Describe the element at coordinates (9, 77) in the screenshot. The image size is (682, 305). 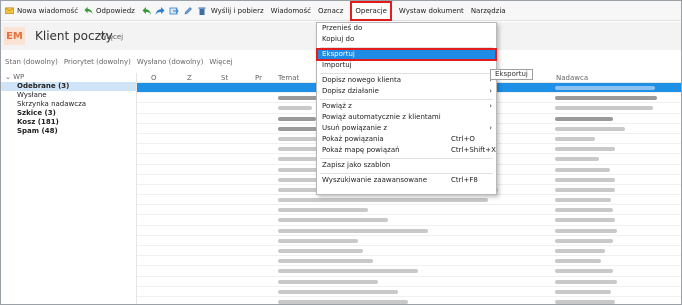
I see `collapse-icon: ⌄` at that location.